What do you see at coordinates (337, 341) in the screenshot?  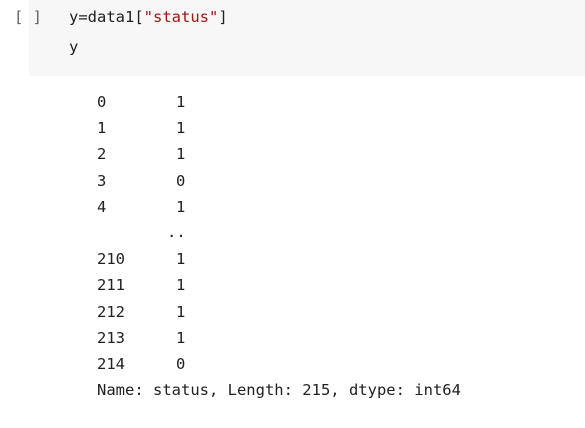 I see `series-row: 213 1` at bounding box center [337, 341].